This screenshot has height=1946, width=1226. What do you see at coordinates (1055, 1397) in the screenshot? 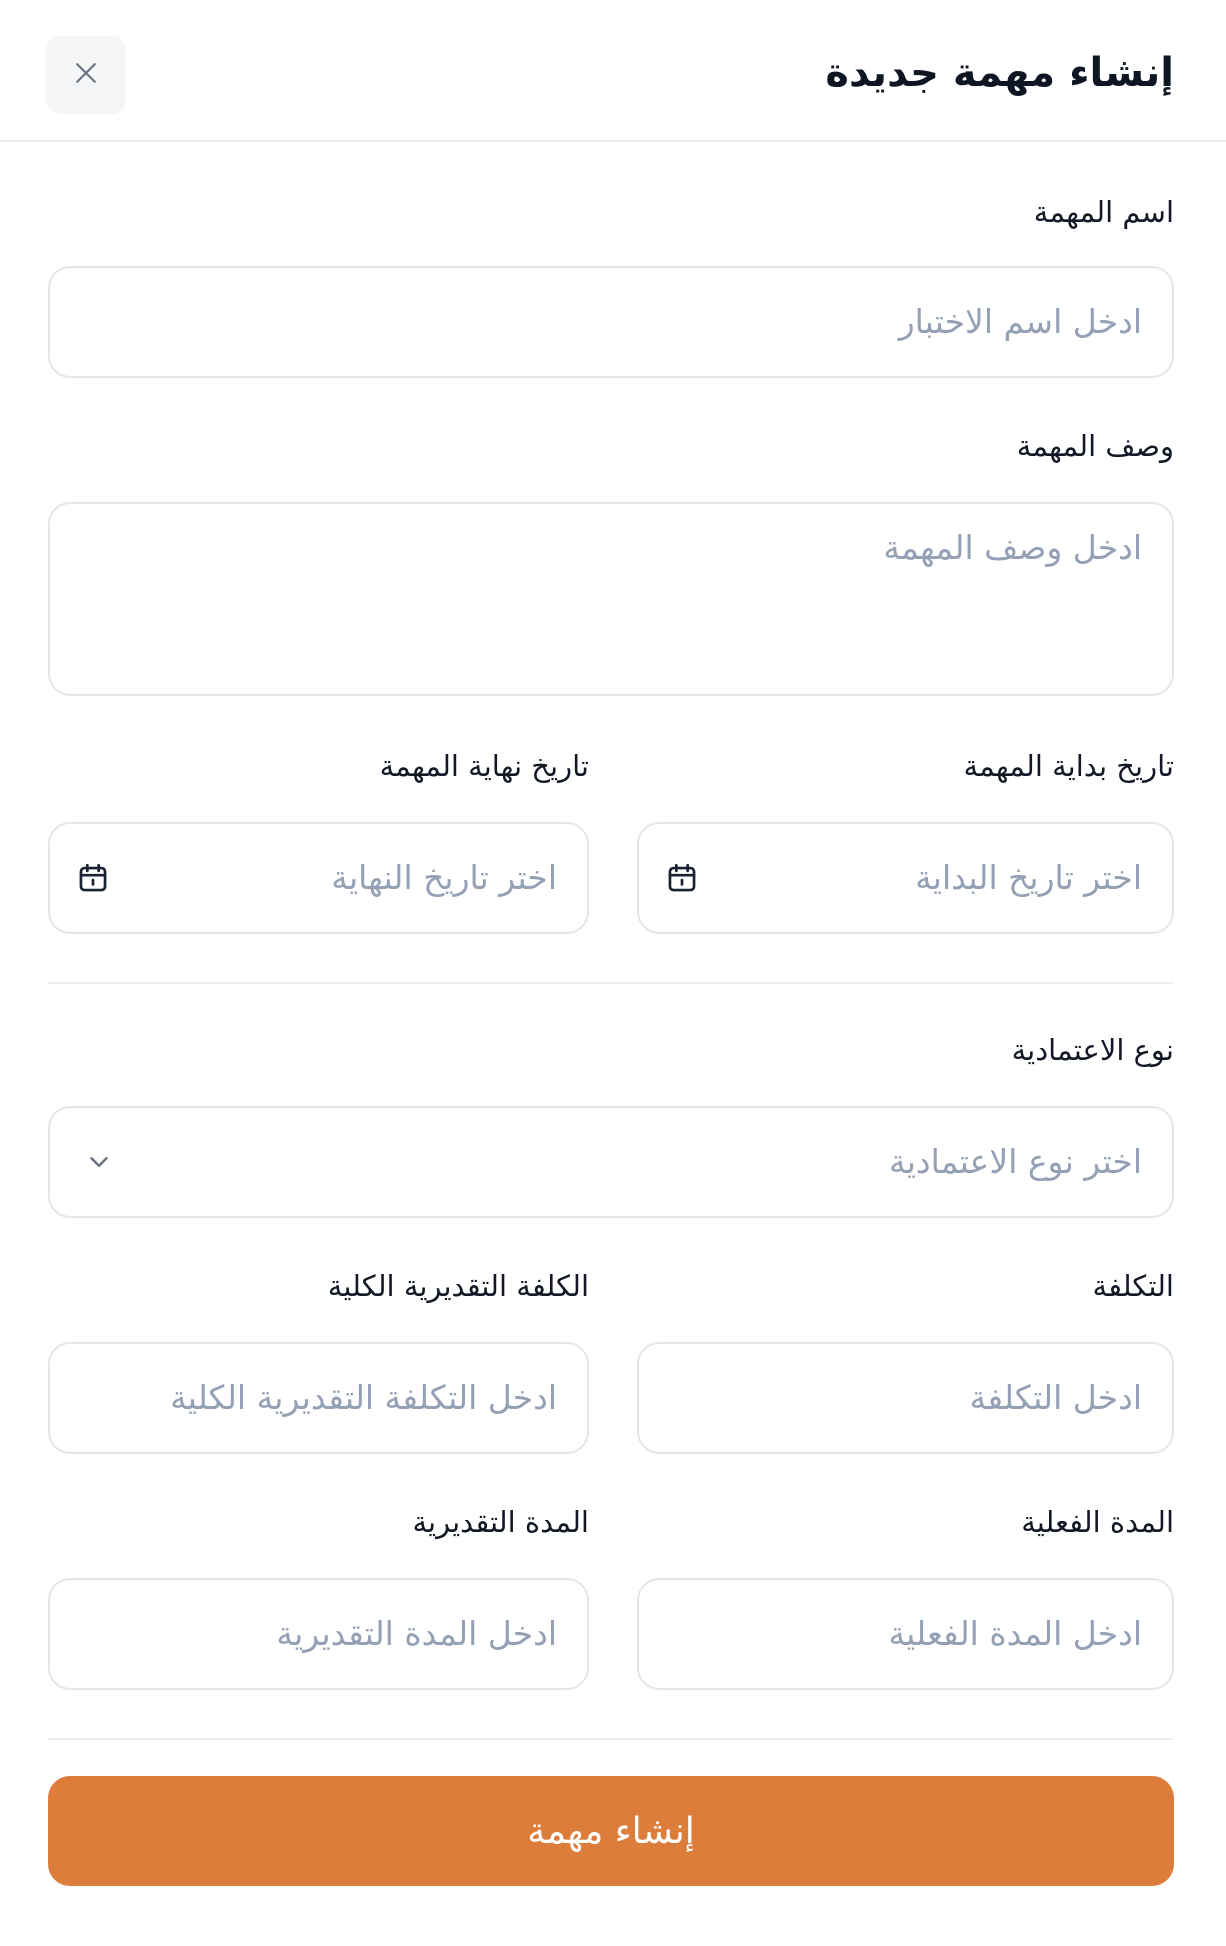
I see `cost-placeholder: ادخل التكلفة` at bounding box center [1055, 1397].